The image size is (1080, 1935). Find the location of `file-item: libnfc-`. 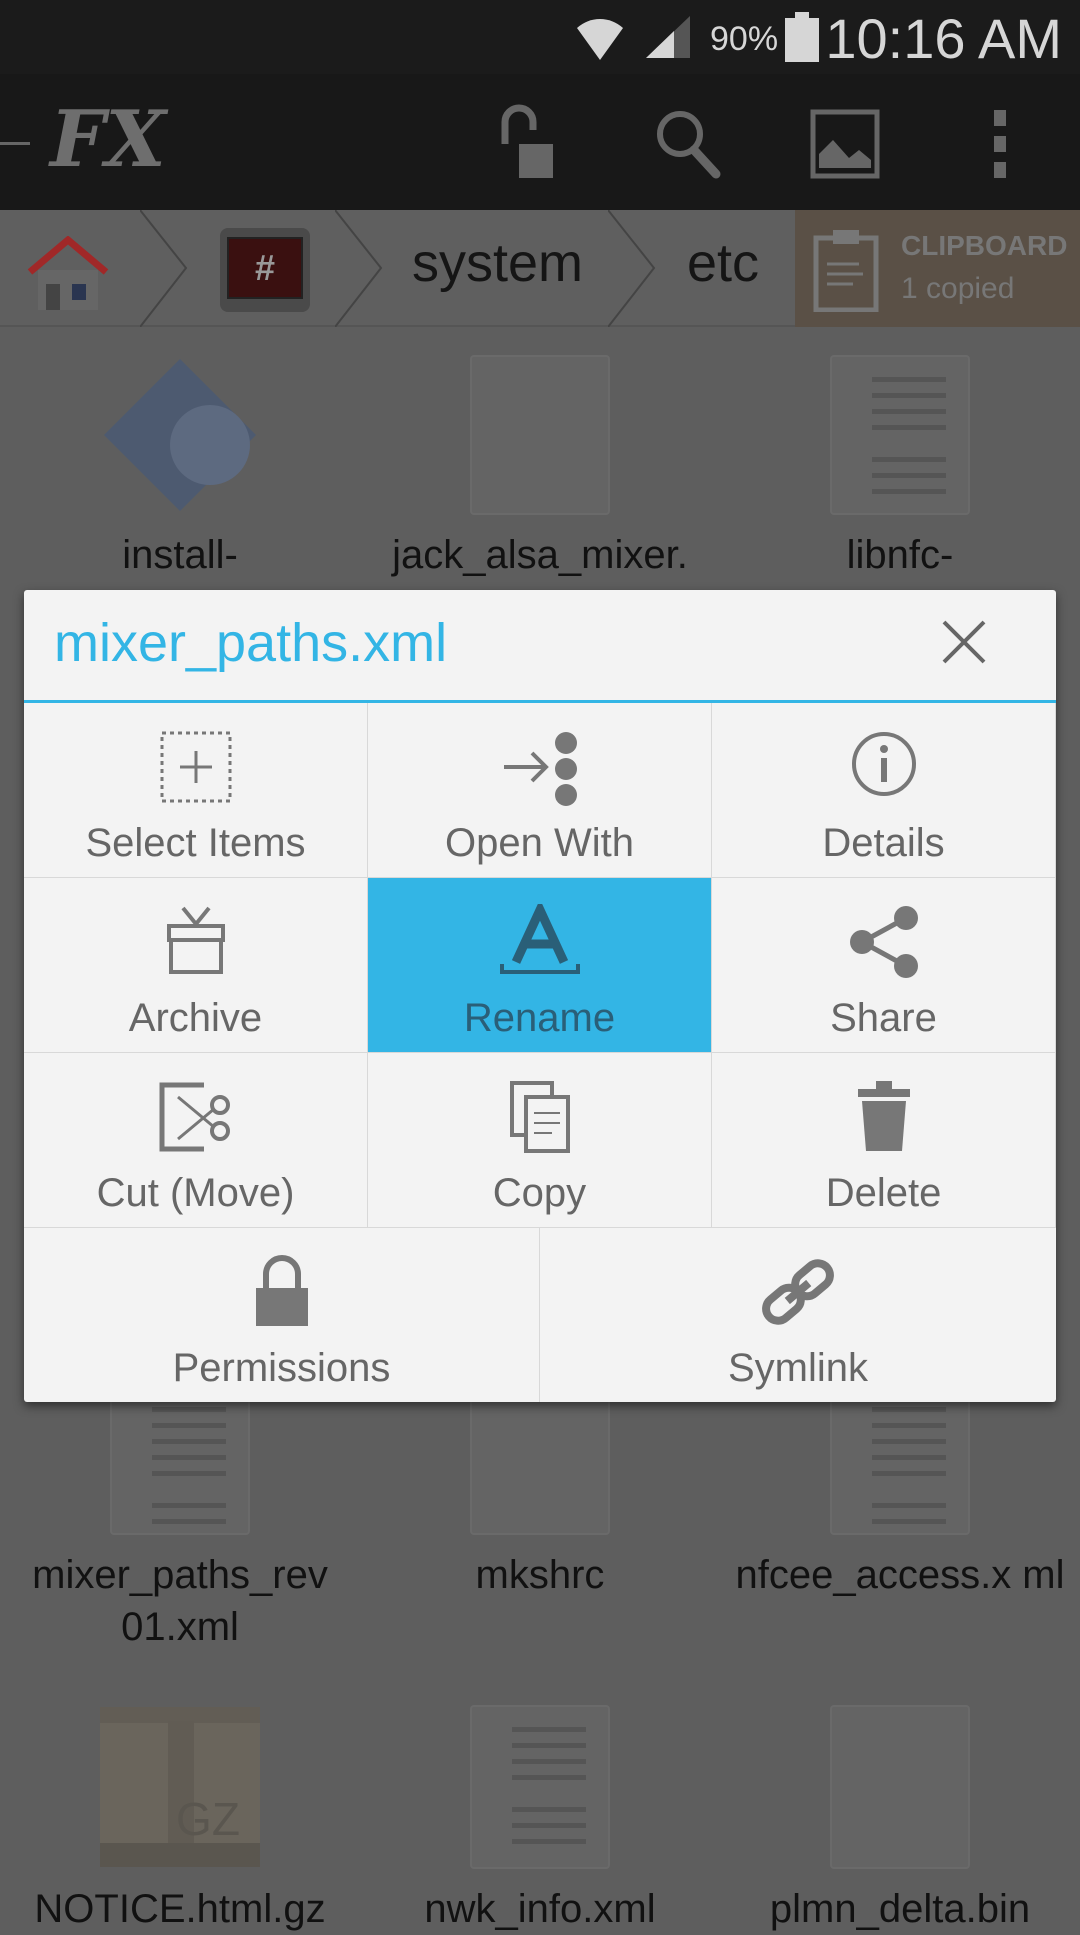

file-item: libnfc- is located at coordinates (900, 468).